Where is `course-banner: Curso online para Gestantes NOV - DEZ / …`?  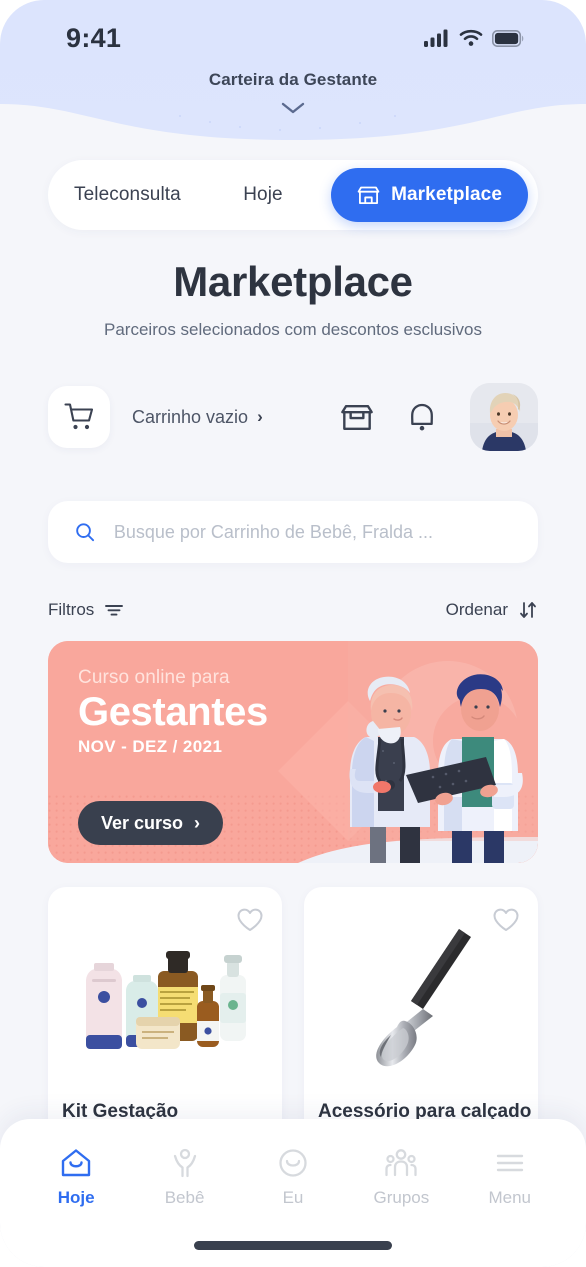
course-banner: Curso online para Gestantes NOV - DEZ / … is located at coordinates (293, 752).